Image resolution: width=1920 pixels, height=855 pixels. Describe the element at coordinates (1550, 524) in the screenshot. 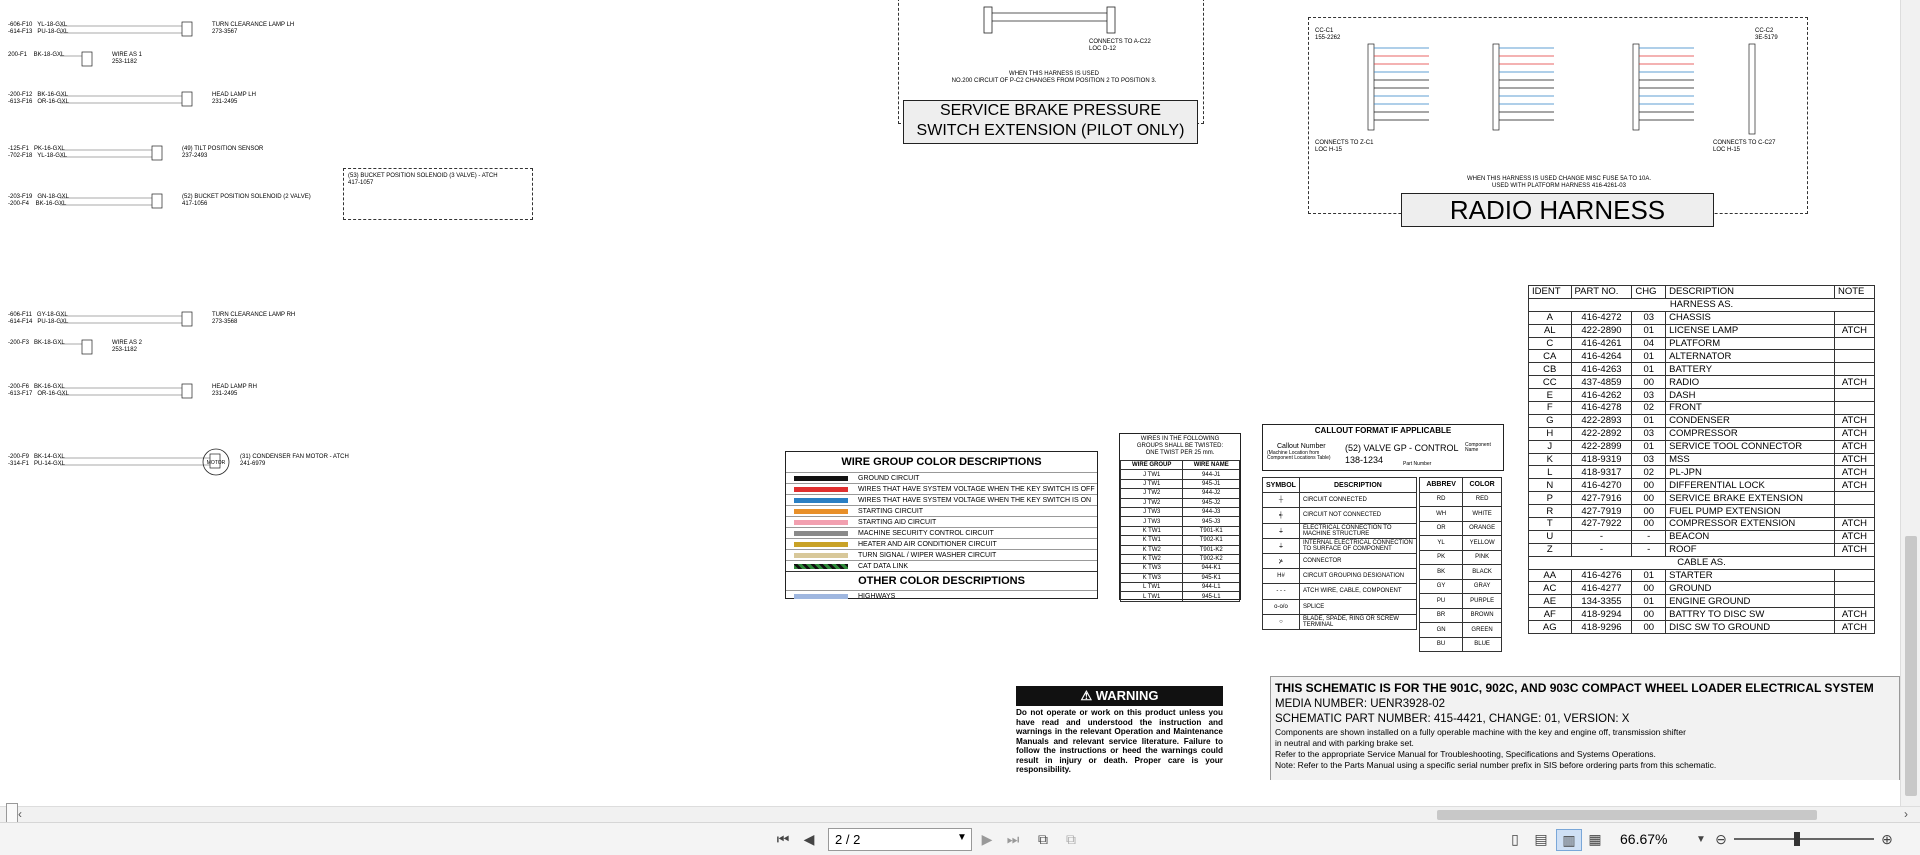

I see `parts-cell: T` at that location.